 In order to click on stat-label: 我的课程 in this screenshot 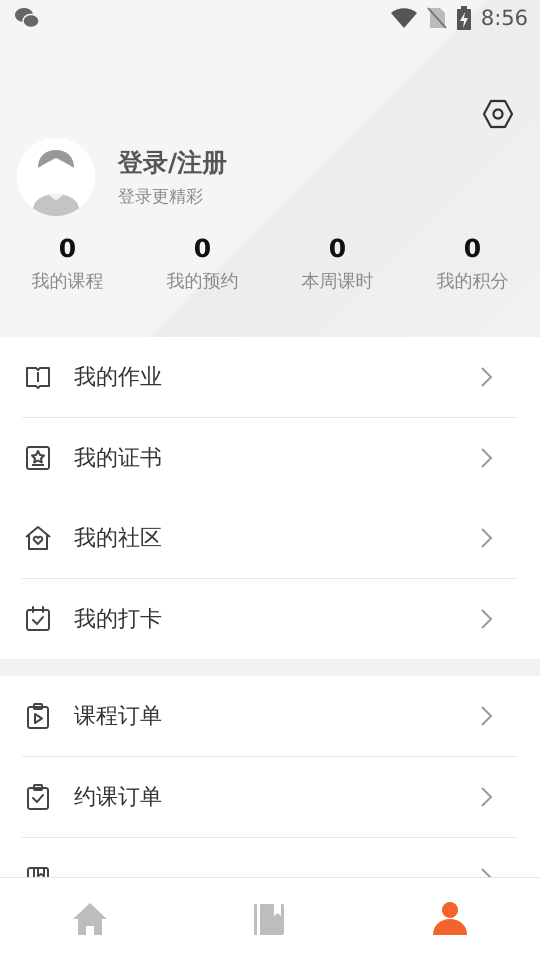, I will do `click(68, 281)`.